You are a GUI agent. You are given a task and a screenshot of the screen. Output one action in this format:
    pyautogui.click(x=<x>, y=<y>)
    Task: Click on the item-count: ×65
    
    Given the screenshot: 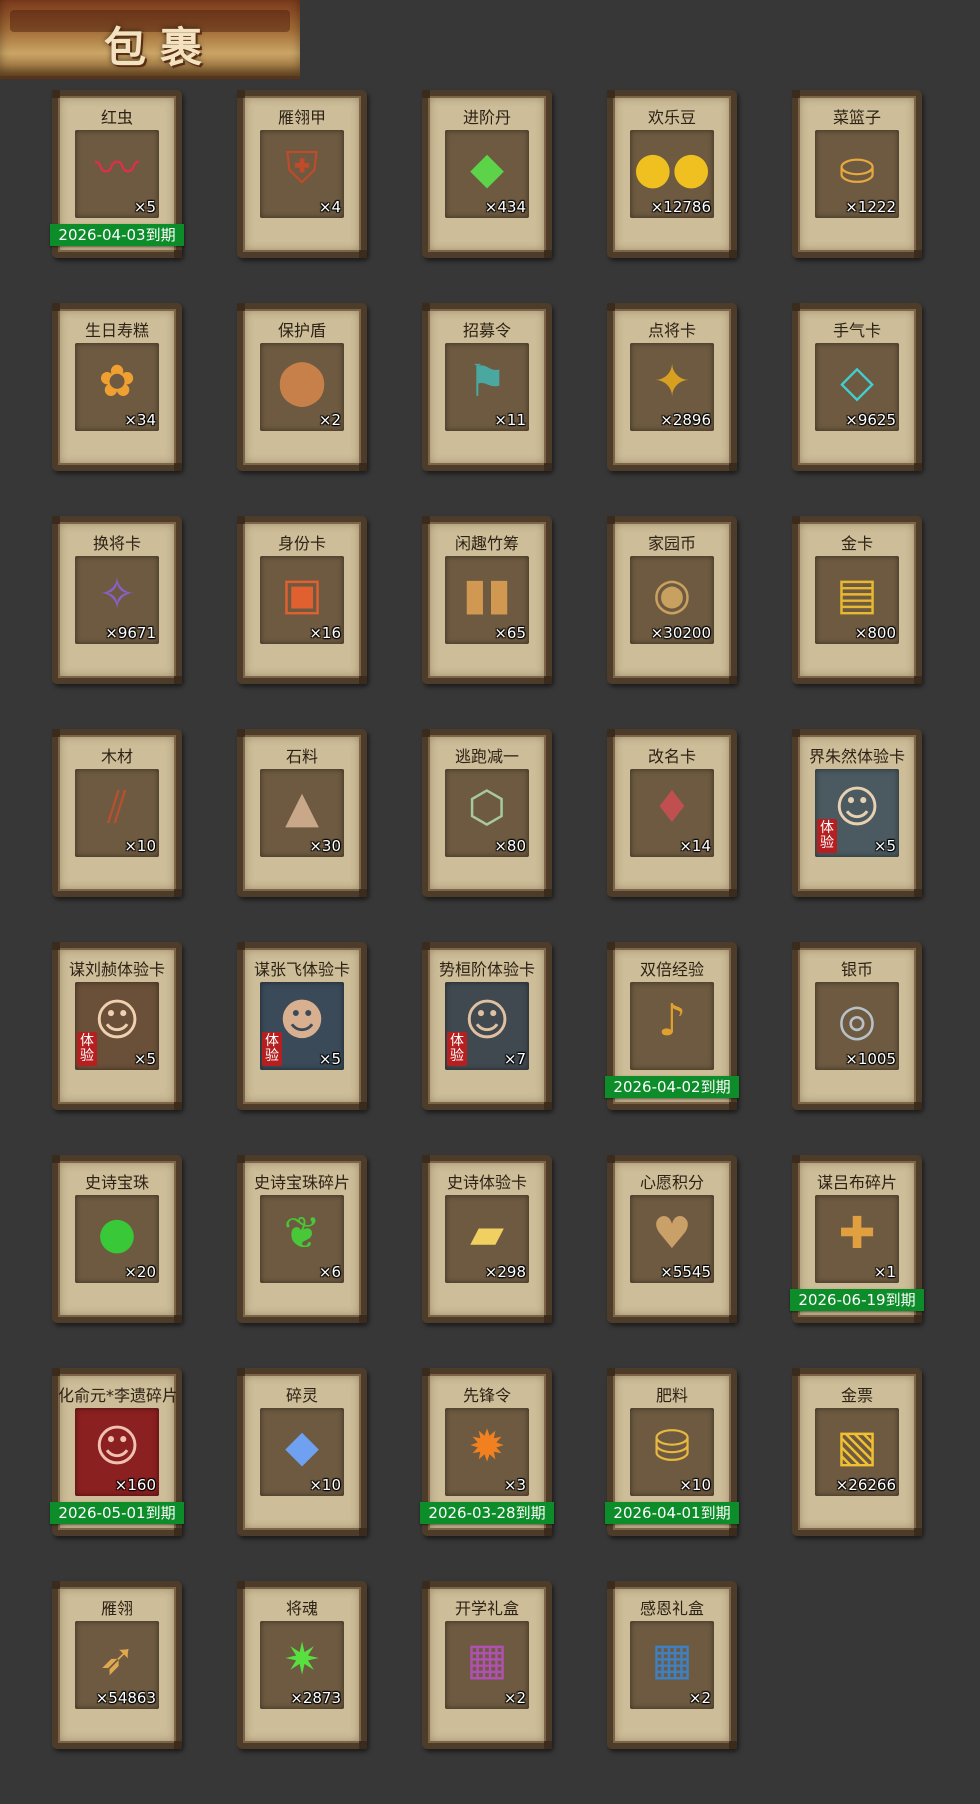 What is the action you would take?
    pyautogui.click(x=510, y=633)
    